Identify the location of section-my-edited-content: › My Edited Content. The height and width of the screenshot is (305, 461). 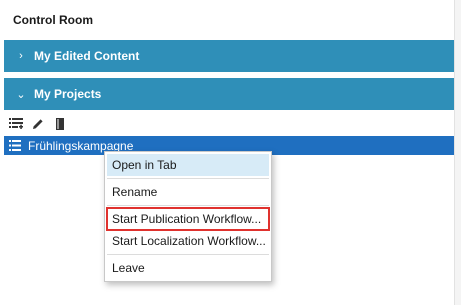
(229, 56).